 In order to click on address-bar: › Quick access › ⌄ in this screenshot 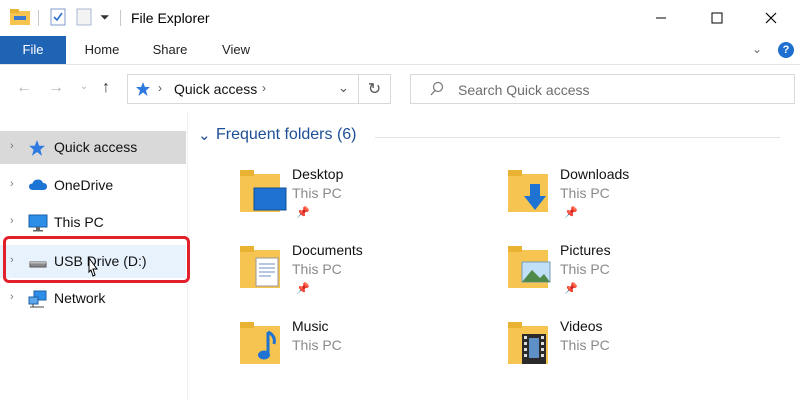, I will do `click(243, 89)`.